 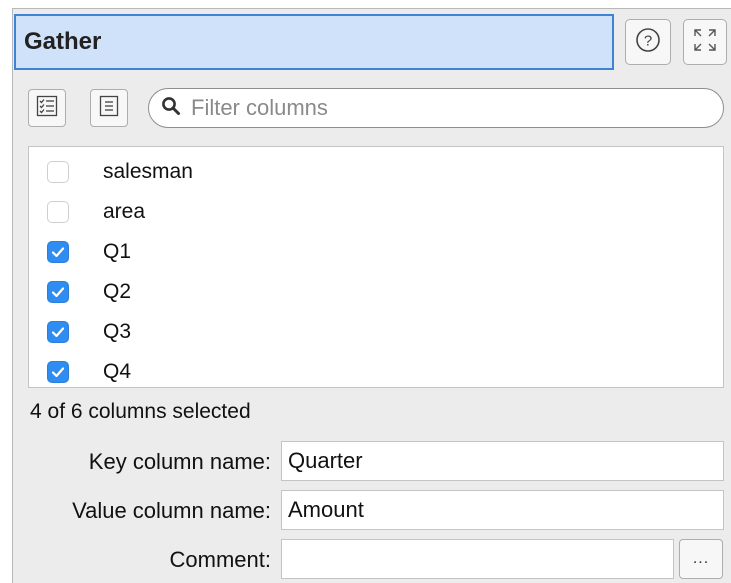 I want to click on list-item: area, so click(x=376, y=212).